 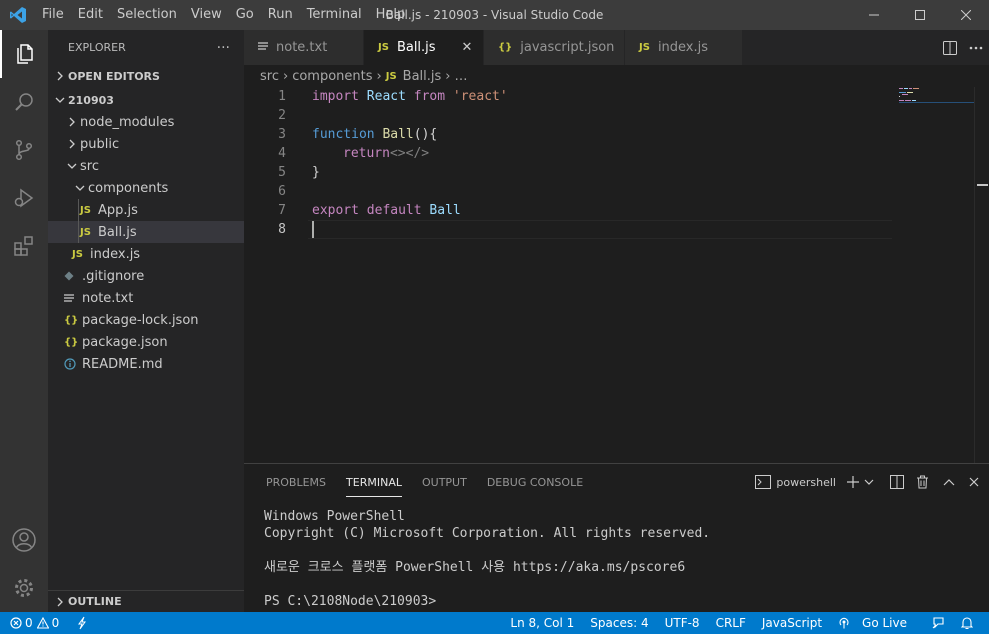 I want to click on run-debug-icon, so click(x=24, y=198).